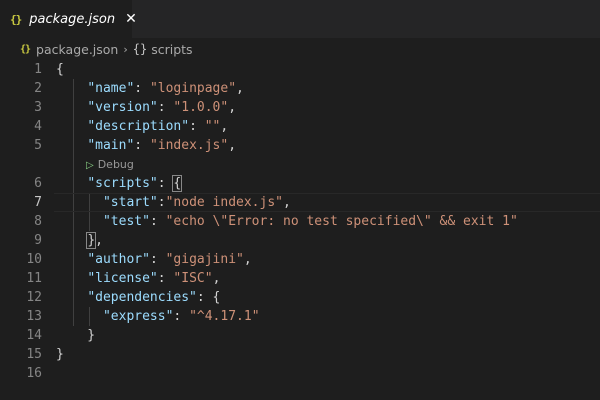 The image size is (600, 400). Describe the element at coordinates (38, 240) in the screenshot. I see `line-number: 9` at that location.